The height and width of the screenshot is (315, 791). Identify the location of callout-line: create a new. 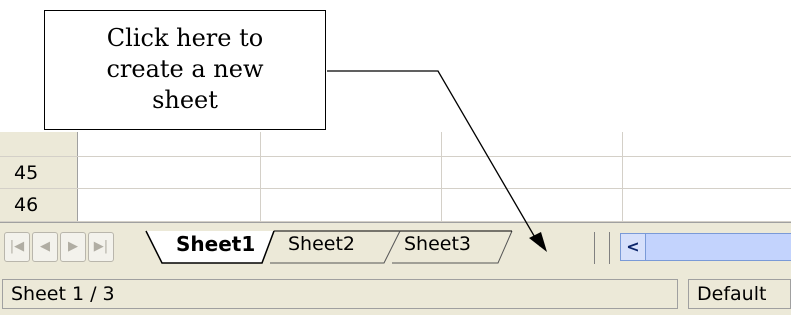
(185, 69).